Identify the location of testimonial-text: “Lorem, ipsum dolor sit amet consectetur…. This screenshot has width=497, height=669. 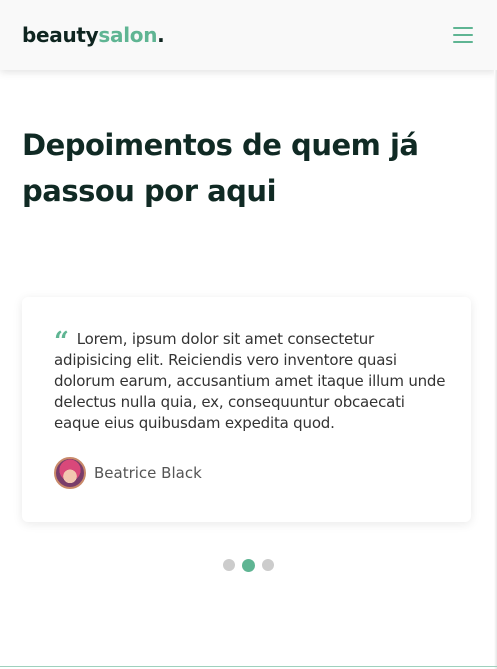
(252, 381).